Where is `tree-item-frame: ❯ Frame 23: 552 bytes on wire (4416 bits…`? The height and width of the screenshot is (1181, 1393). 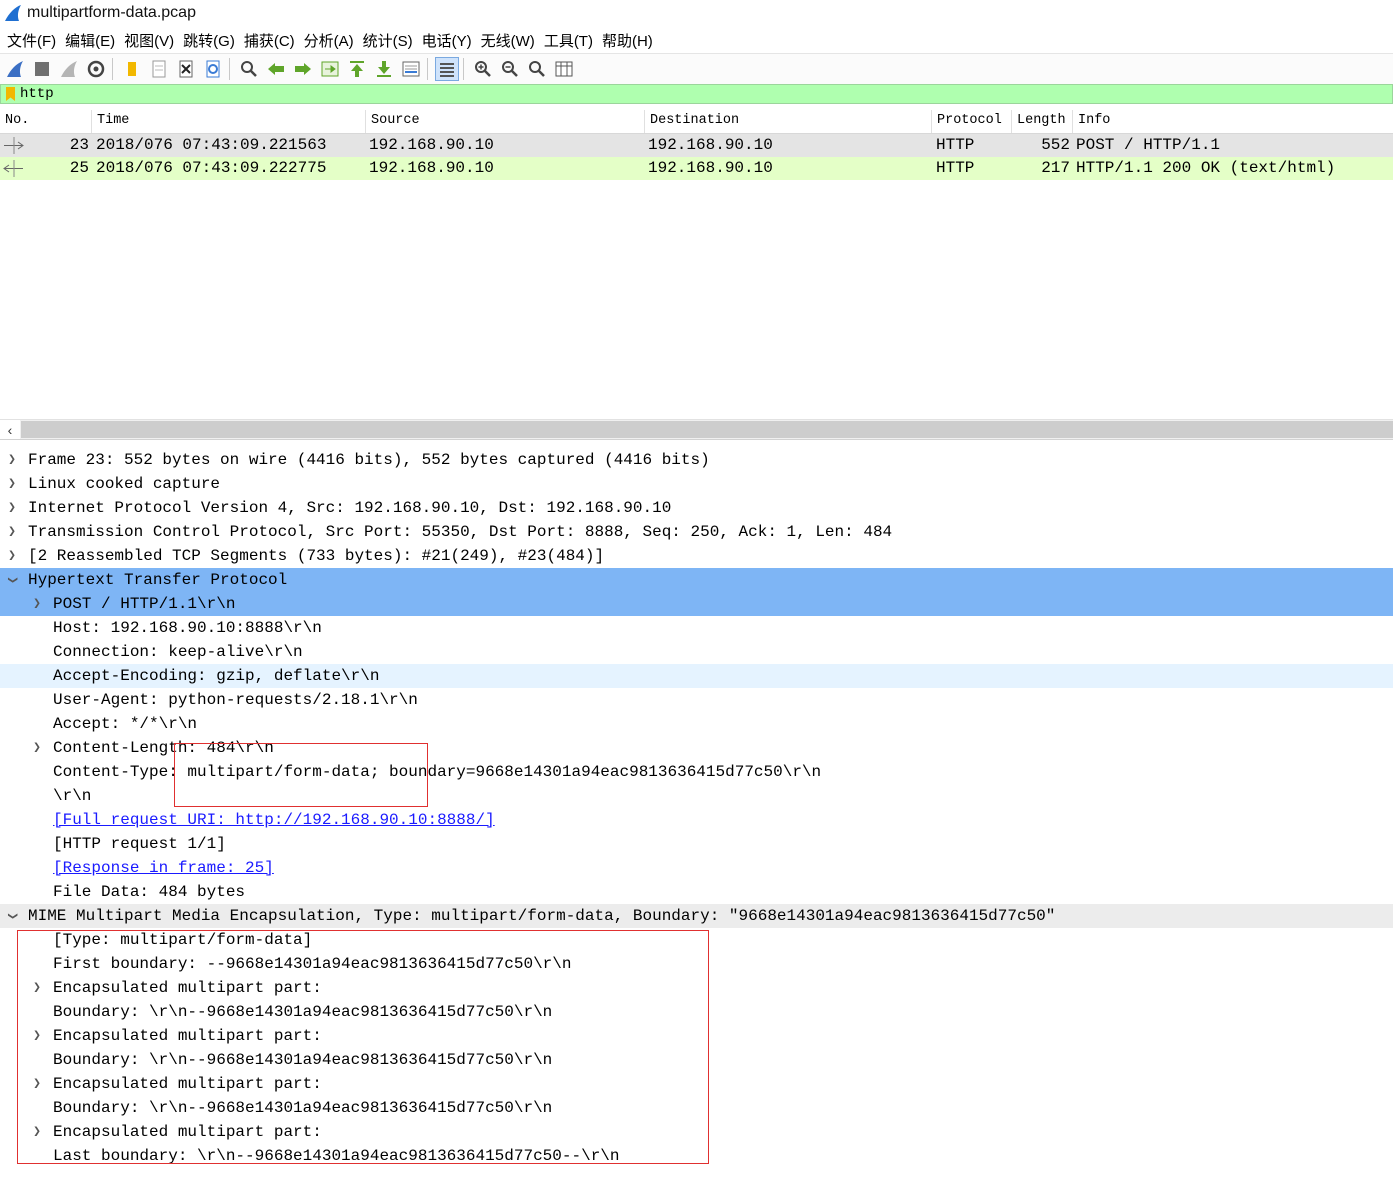
tree-item-frame: ❯ Frame 23: 552 bytes on wire (4416 bits… is located at coordinates (696, 460).